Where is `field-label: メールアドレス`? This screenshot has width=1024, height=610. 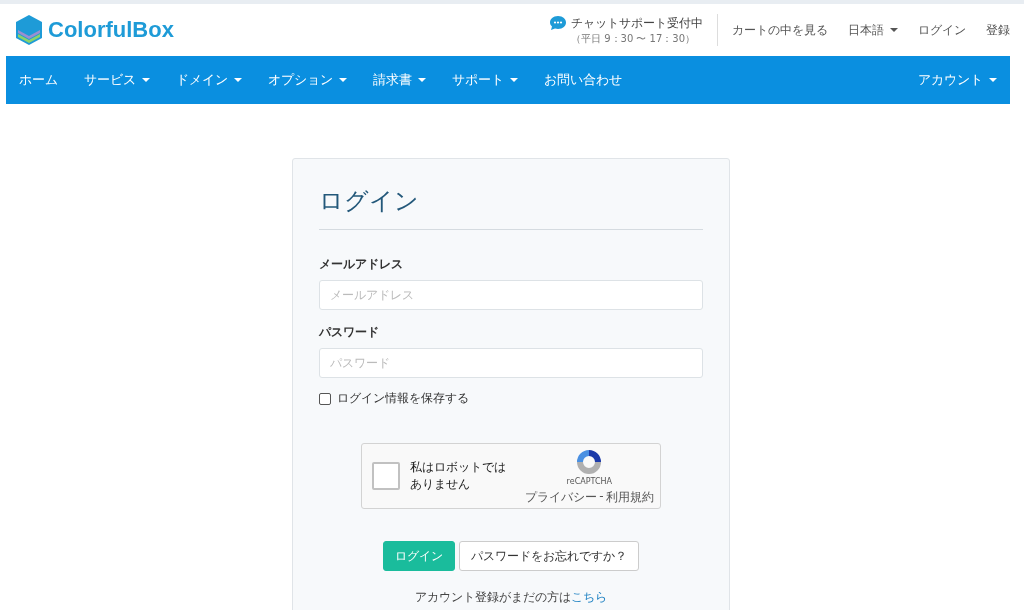
field-label: メールアドレス is located at coordinates (361, 264).